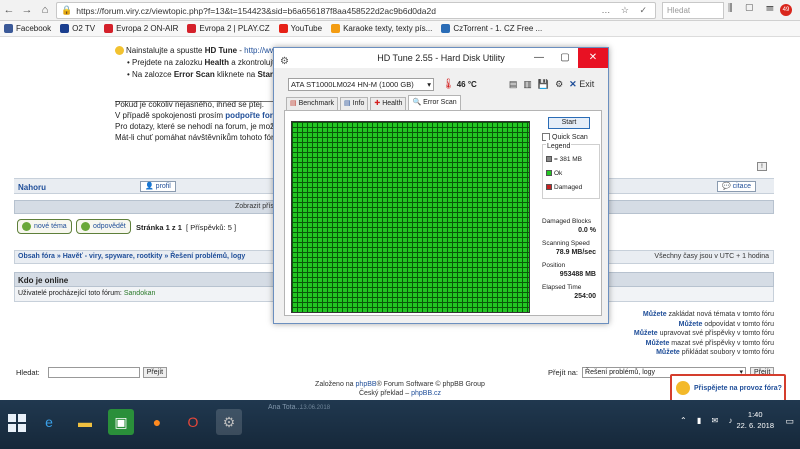 The height and width of the screenshot is (449, 800). Describe the element at coordinates (85, 422) in the screenshot. I see `file-explorer-icon: ▬` at that location.